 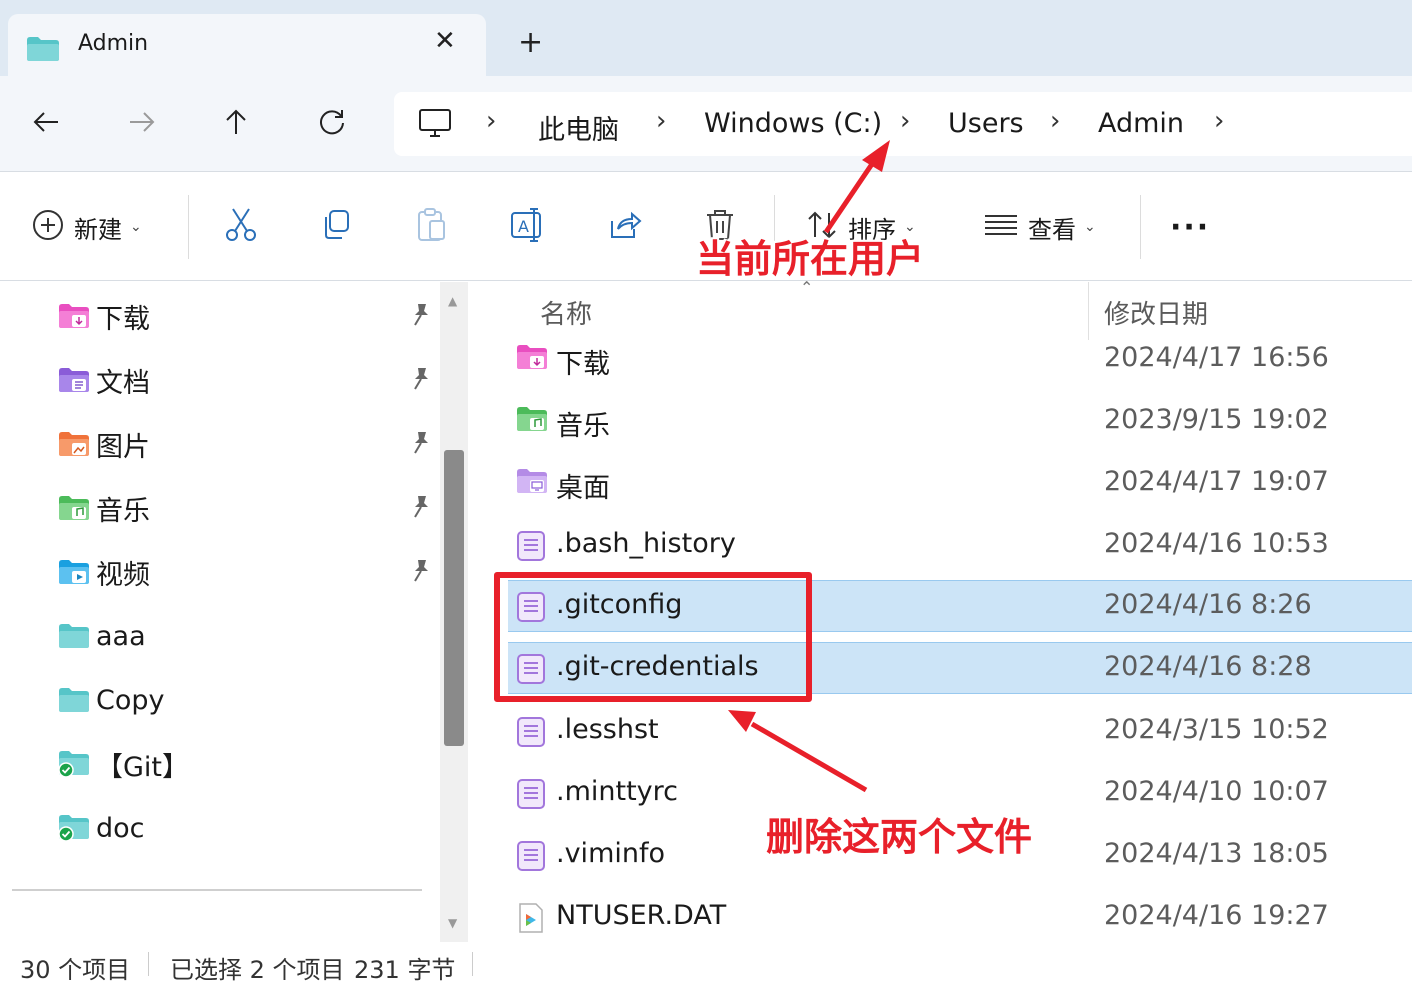 I want to click on new-button: 新建 ⌄, so click(x=87, y=227).